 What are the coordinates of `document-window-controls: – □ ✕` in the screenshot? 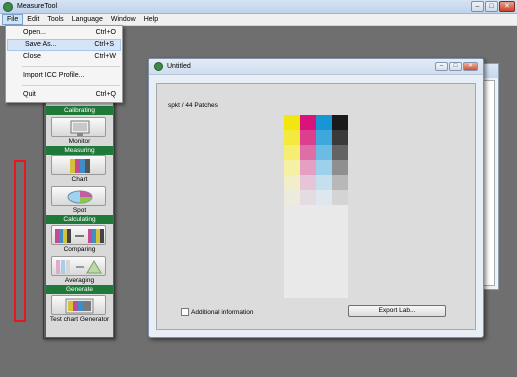 It's located at (456, 66).